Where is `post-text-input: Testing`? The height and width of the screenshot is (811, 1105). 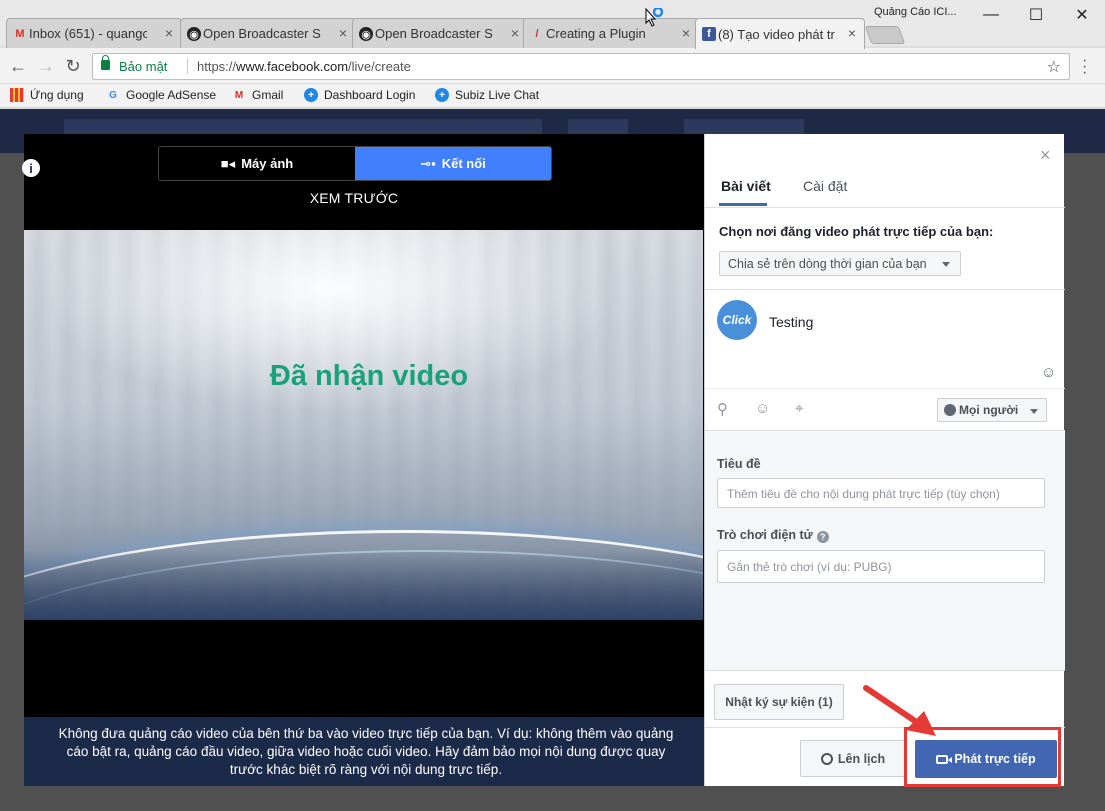
post-text-input: Testing is located at coordinates (791, 322).